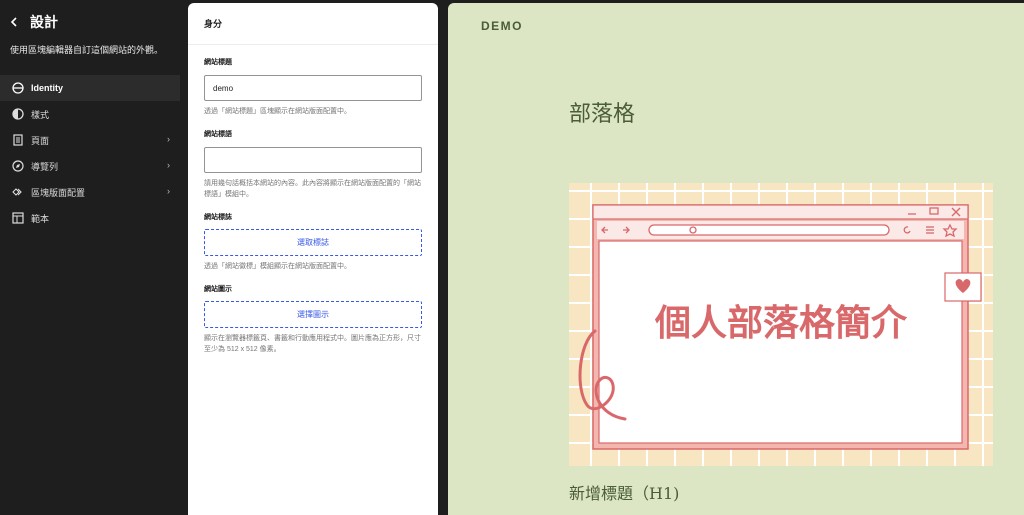  What do you see at coordinates (44, 22) in the screenshot?
I see `sidebar-title: 設計` at bounding box center [44, 22].